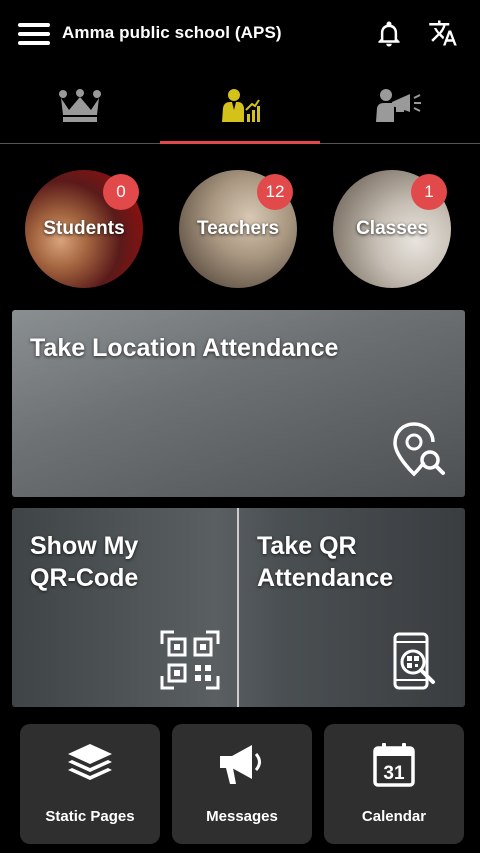 The height and width of the screenshot is (853, 480). What do you see at coordinates (414, 661) in the screenshot?
I see `phone-qr-scan-icon` at bounding box center [414, 661].